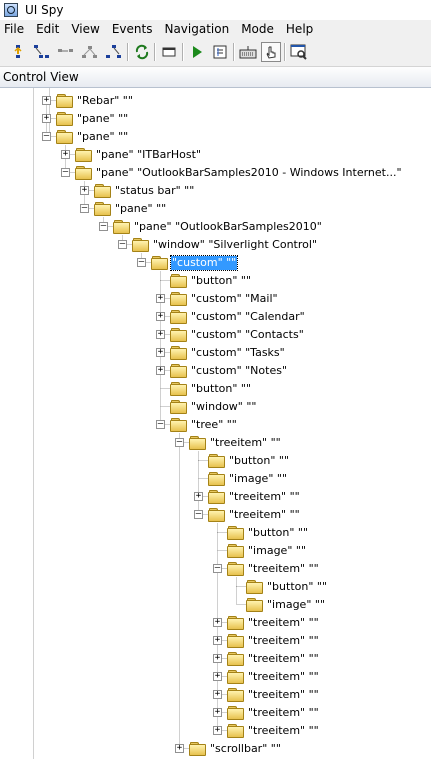 The image size is (431, 759). I want to click on tree-node: + "pane" "", so click(85, 118).